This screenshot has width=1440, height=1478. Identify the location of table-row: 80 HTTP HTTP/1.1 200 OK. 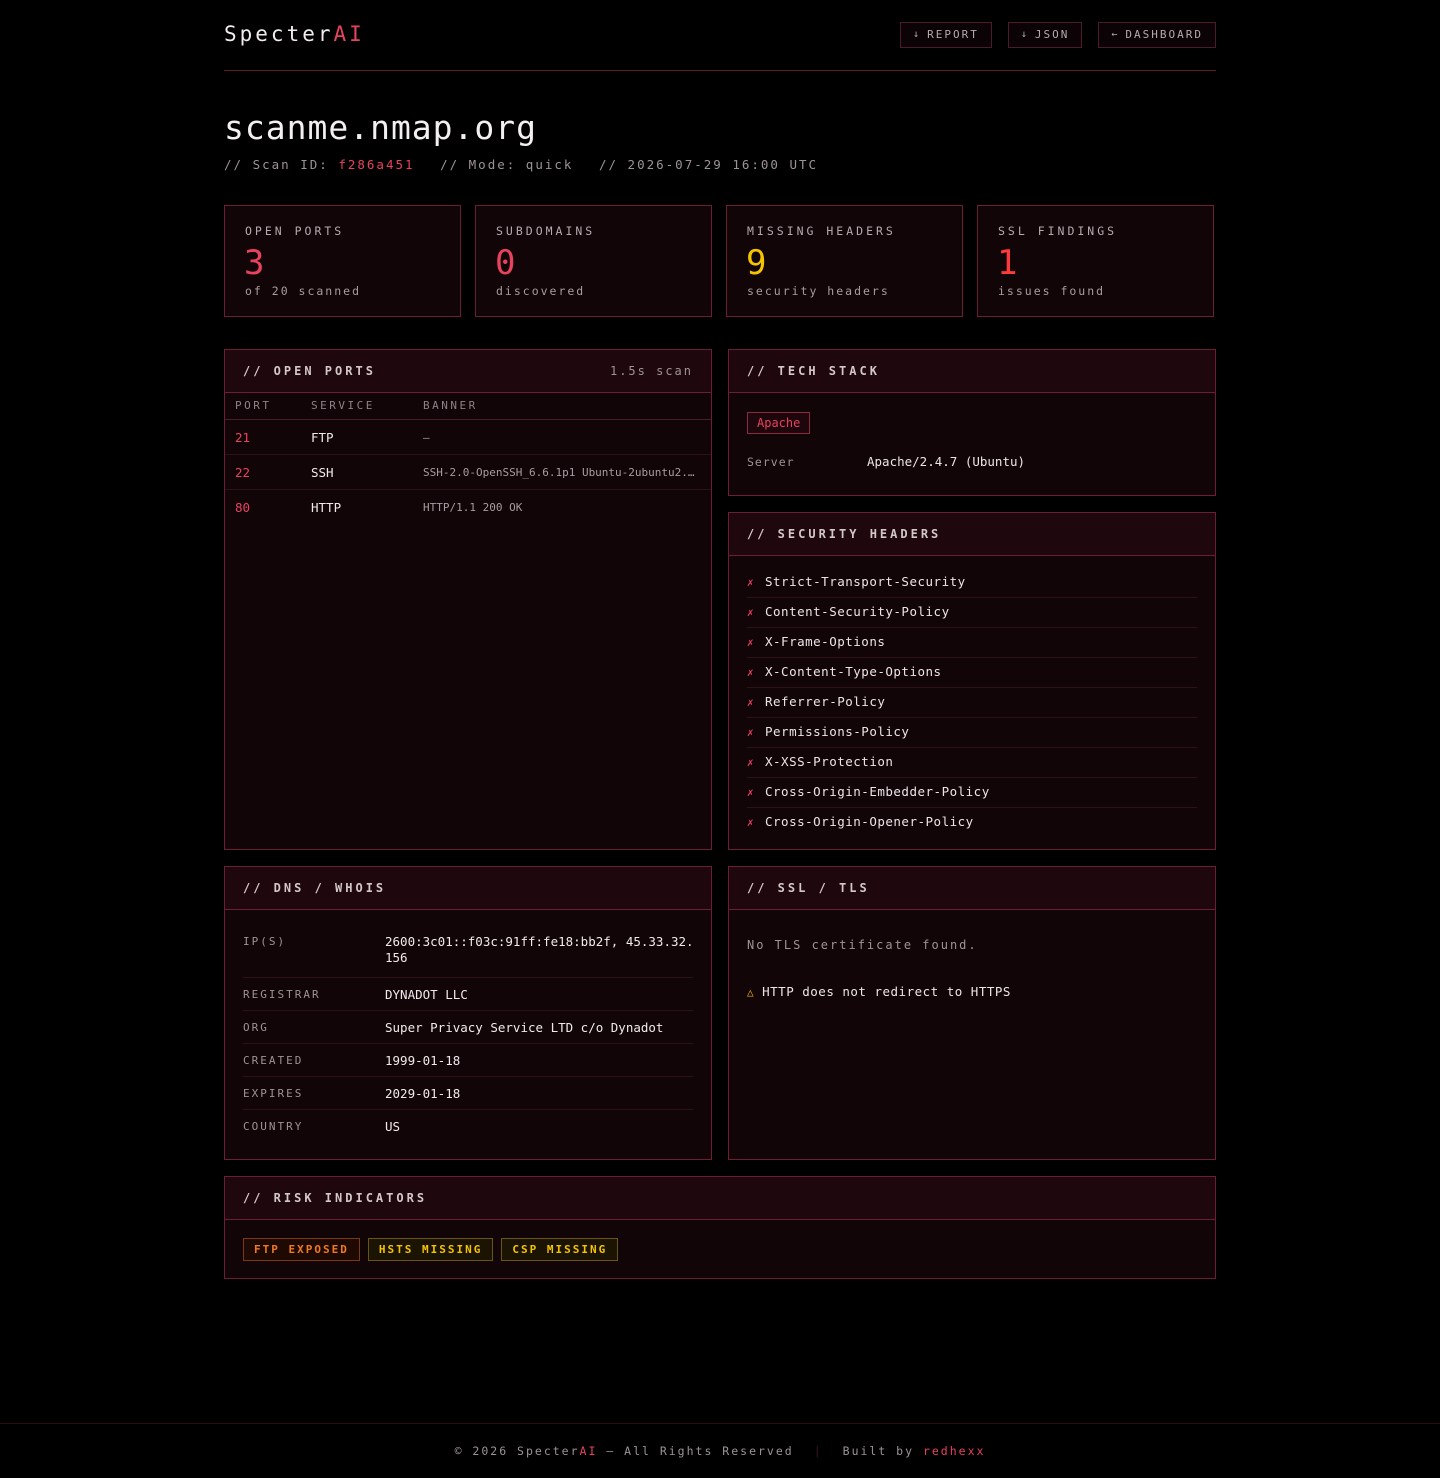
(468, 507).